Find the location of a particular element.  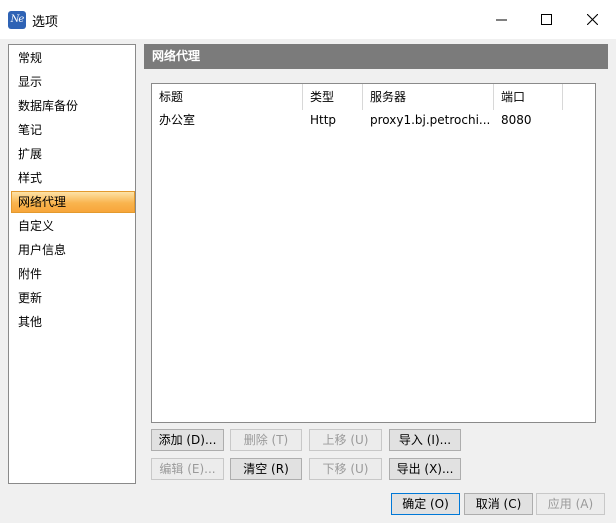

nav-item-customize: 自定义 is located at coordinates (73, 226).